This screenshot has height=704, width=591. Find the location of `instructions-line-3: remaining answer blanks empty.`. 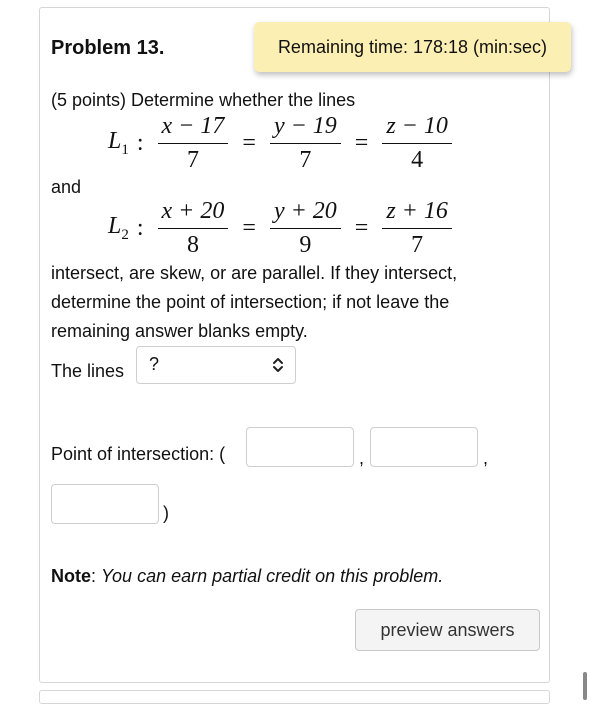

instructions-line-3: remaining answer blanks empty. is located at coordinates (179, 331).